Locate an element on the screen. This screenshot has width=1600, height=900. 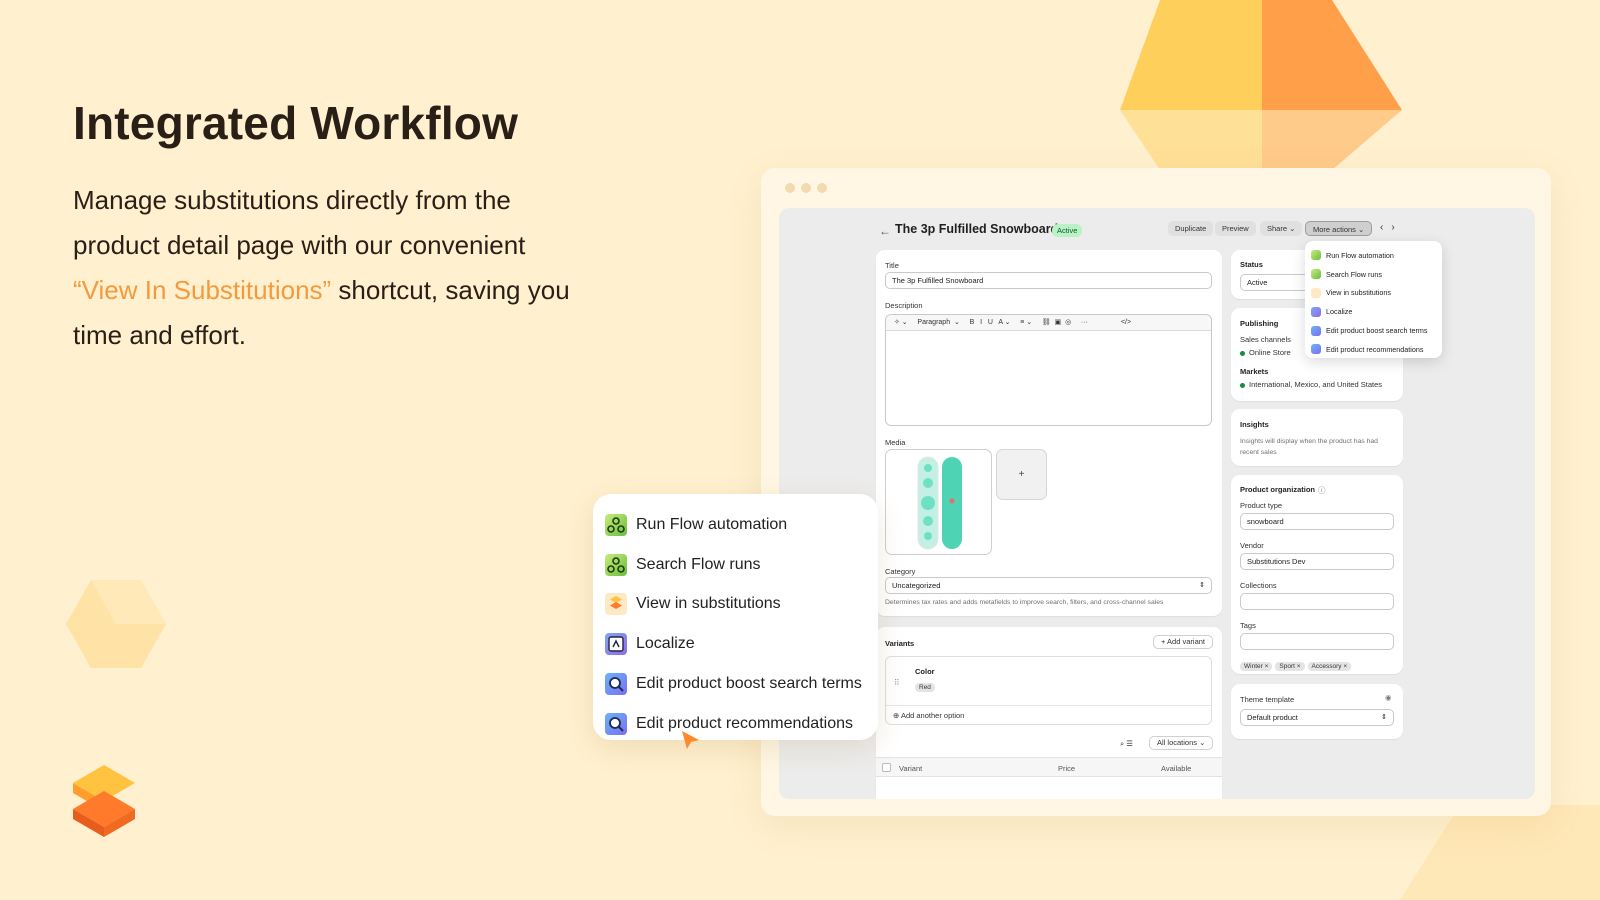
add-variant-button: + Add variant is located at coordinates (1183, 642).